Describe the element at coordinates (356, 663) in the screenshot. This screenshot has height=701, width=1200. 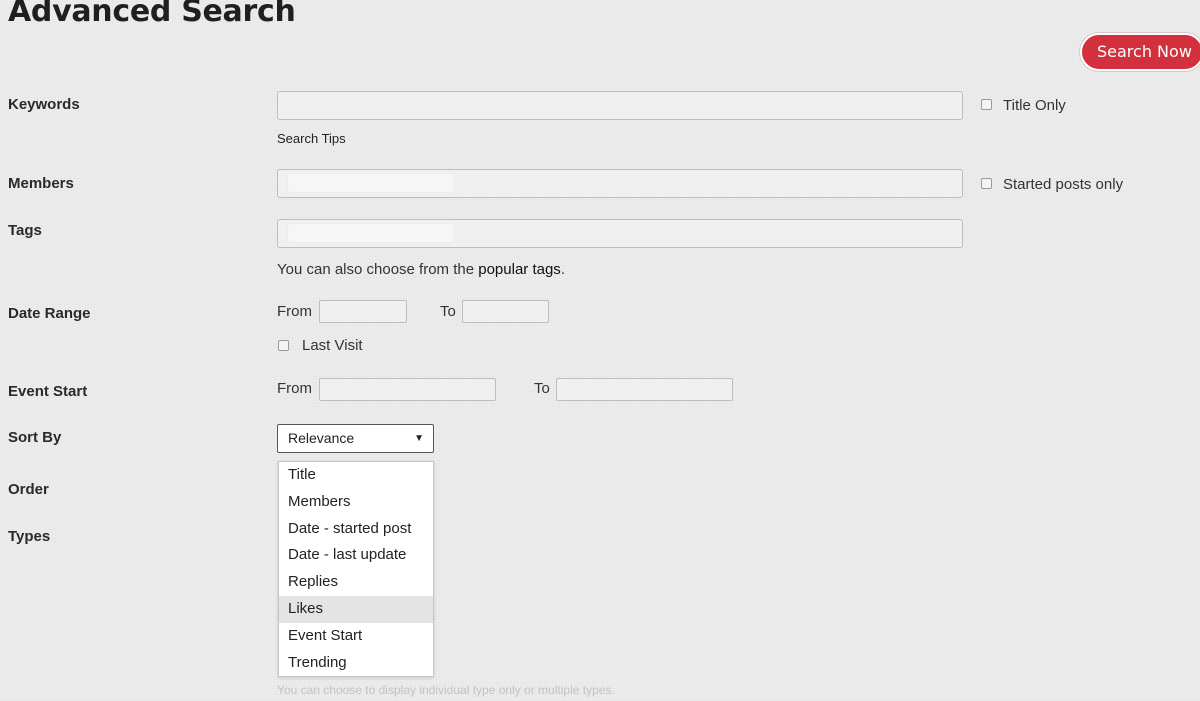
I see `sort-option: Trending` at that location.